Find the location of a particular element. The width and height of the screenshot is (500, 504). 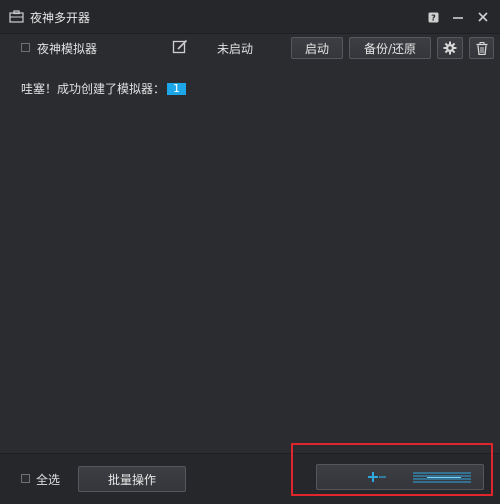

title-bar: 夜神多开器 ? is located at coordinates (250, 17).